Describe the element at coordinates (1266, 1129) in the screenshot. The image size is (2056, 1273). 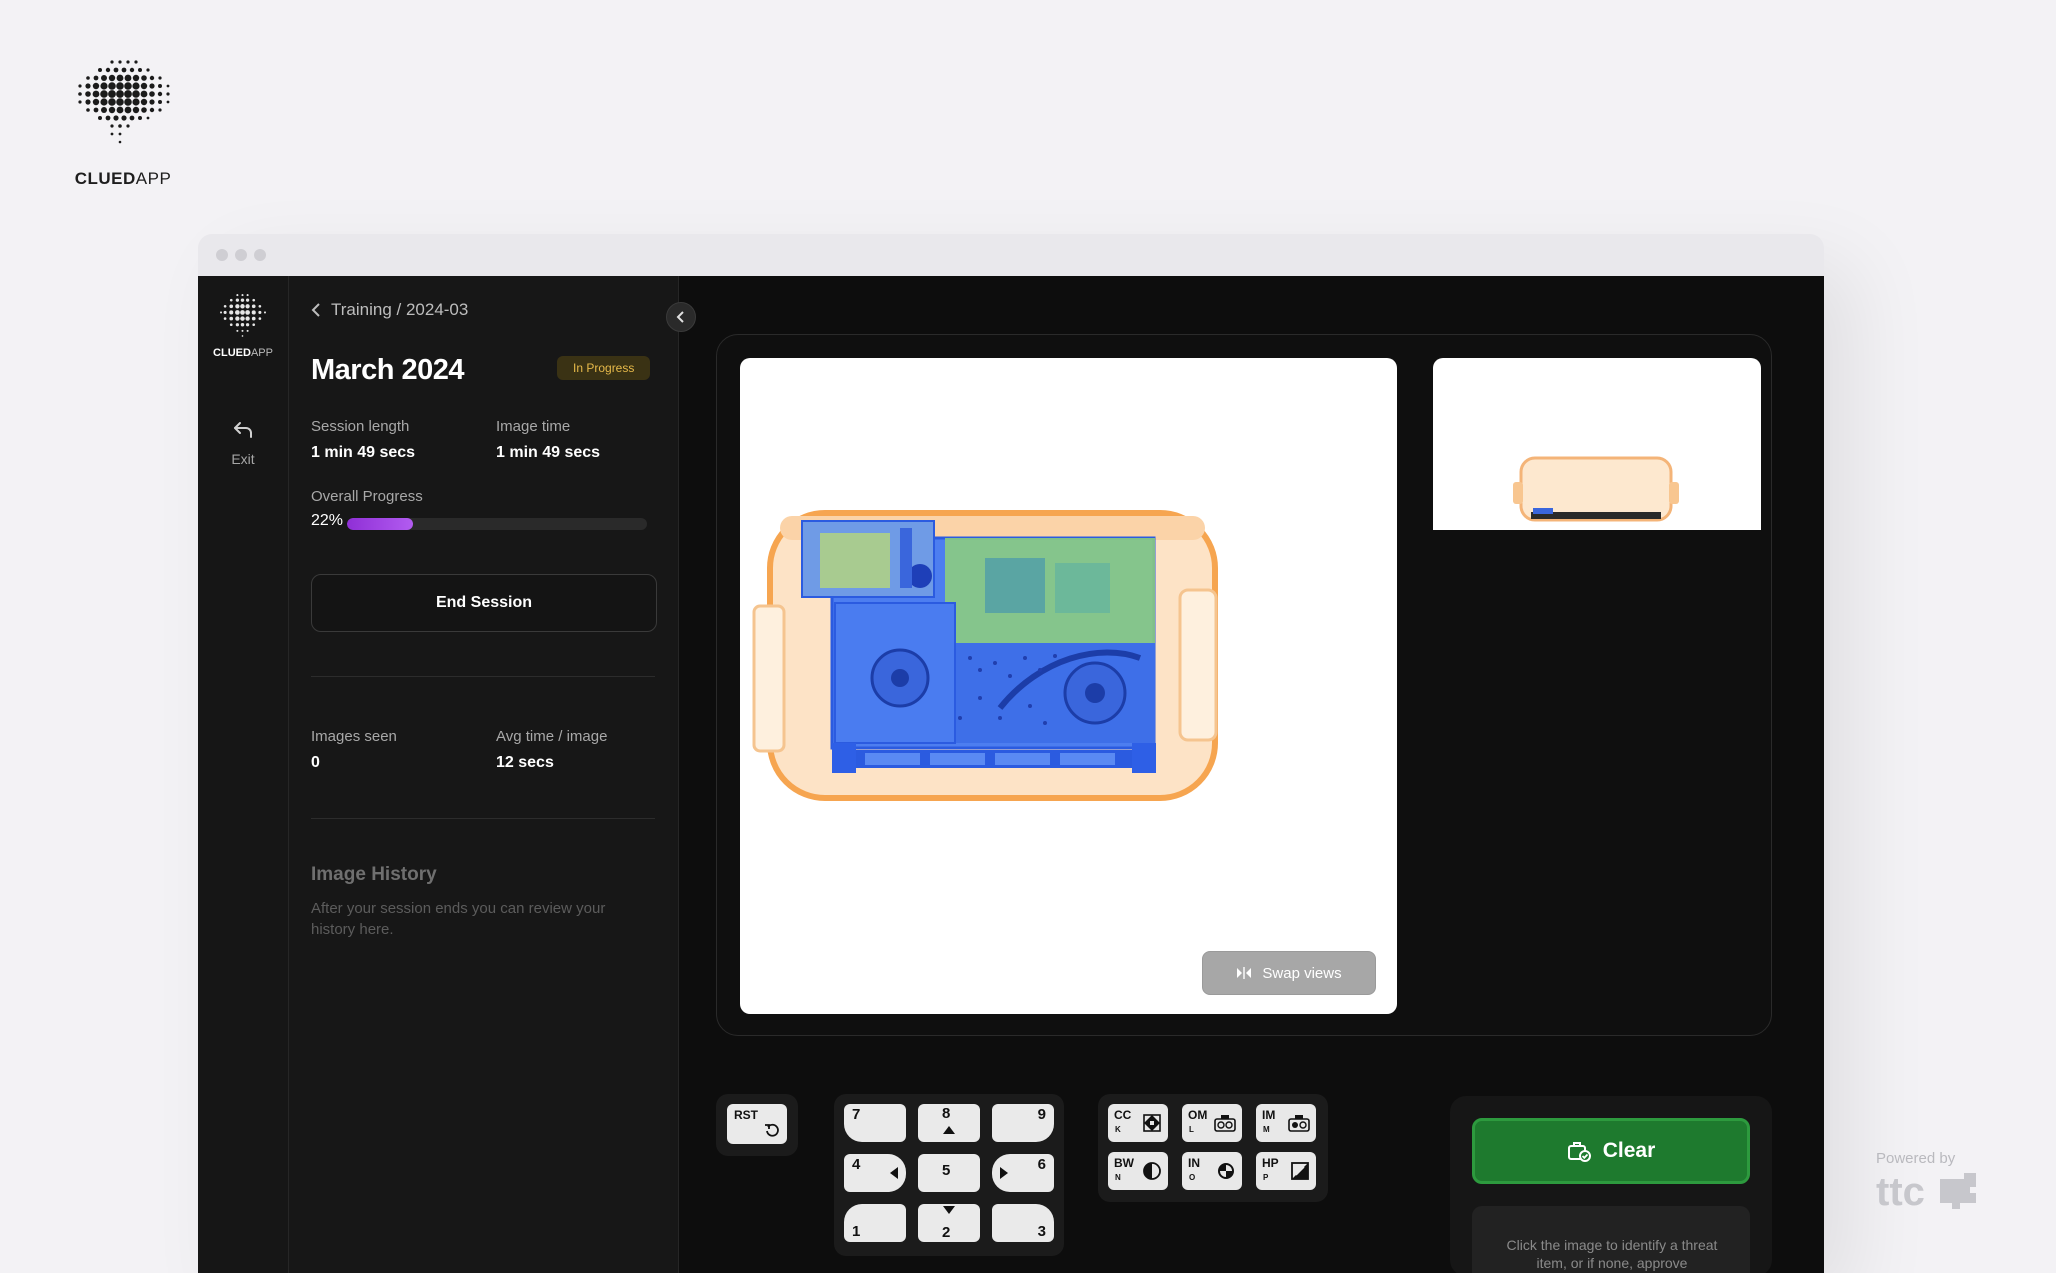
I see `fkey-im-sub: M` at that location.